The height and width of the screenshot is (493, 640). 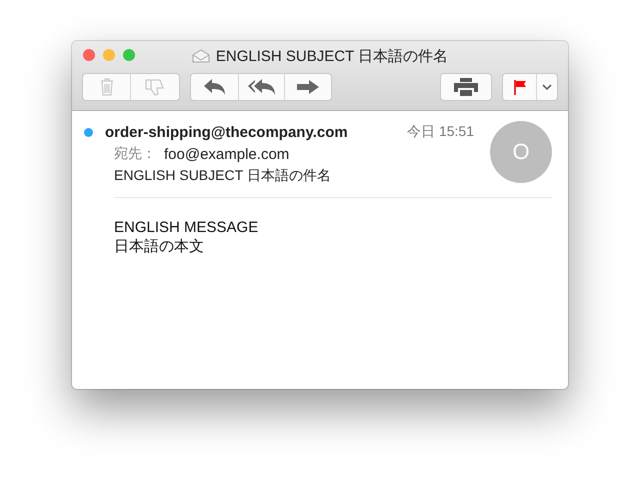 I want to click on recipient-label: 宛先：, so click(x=135, y=154).